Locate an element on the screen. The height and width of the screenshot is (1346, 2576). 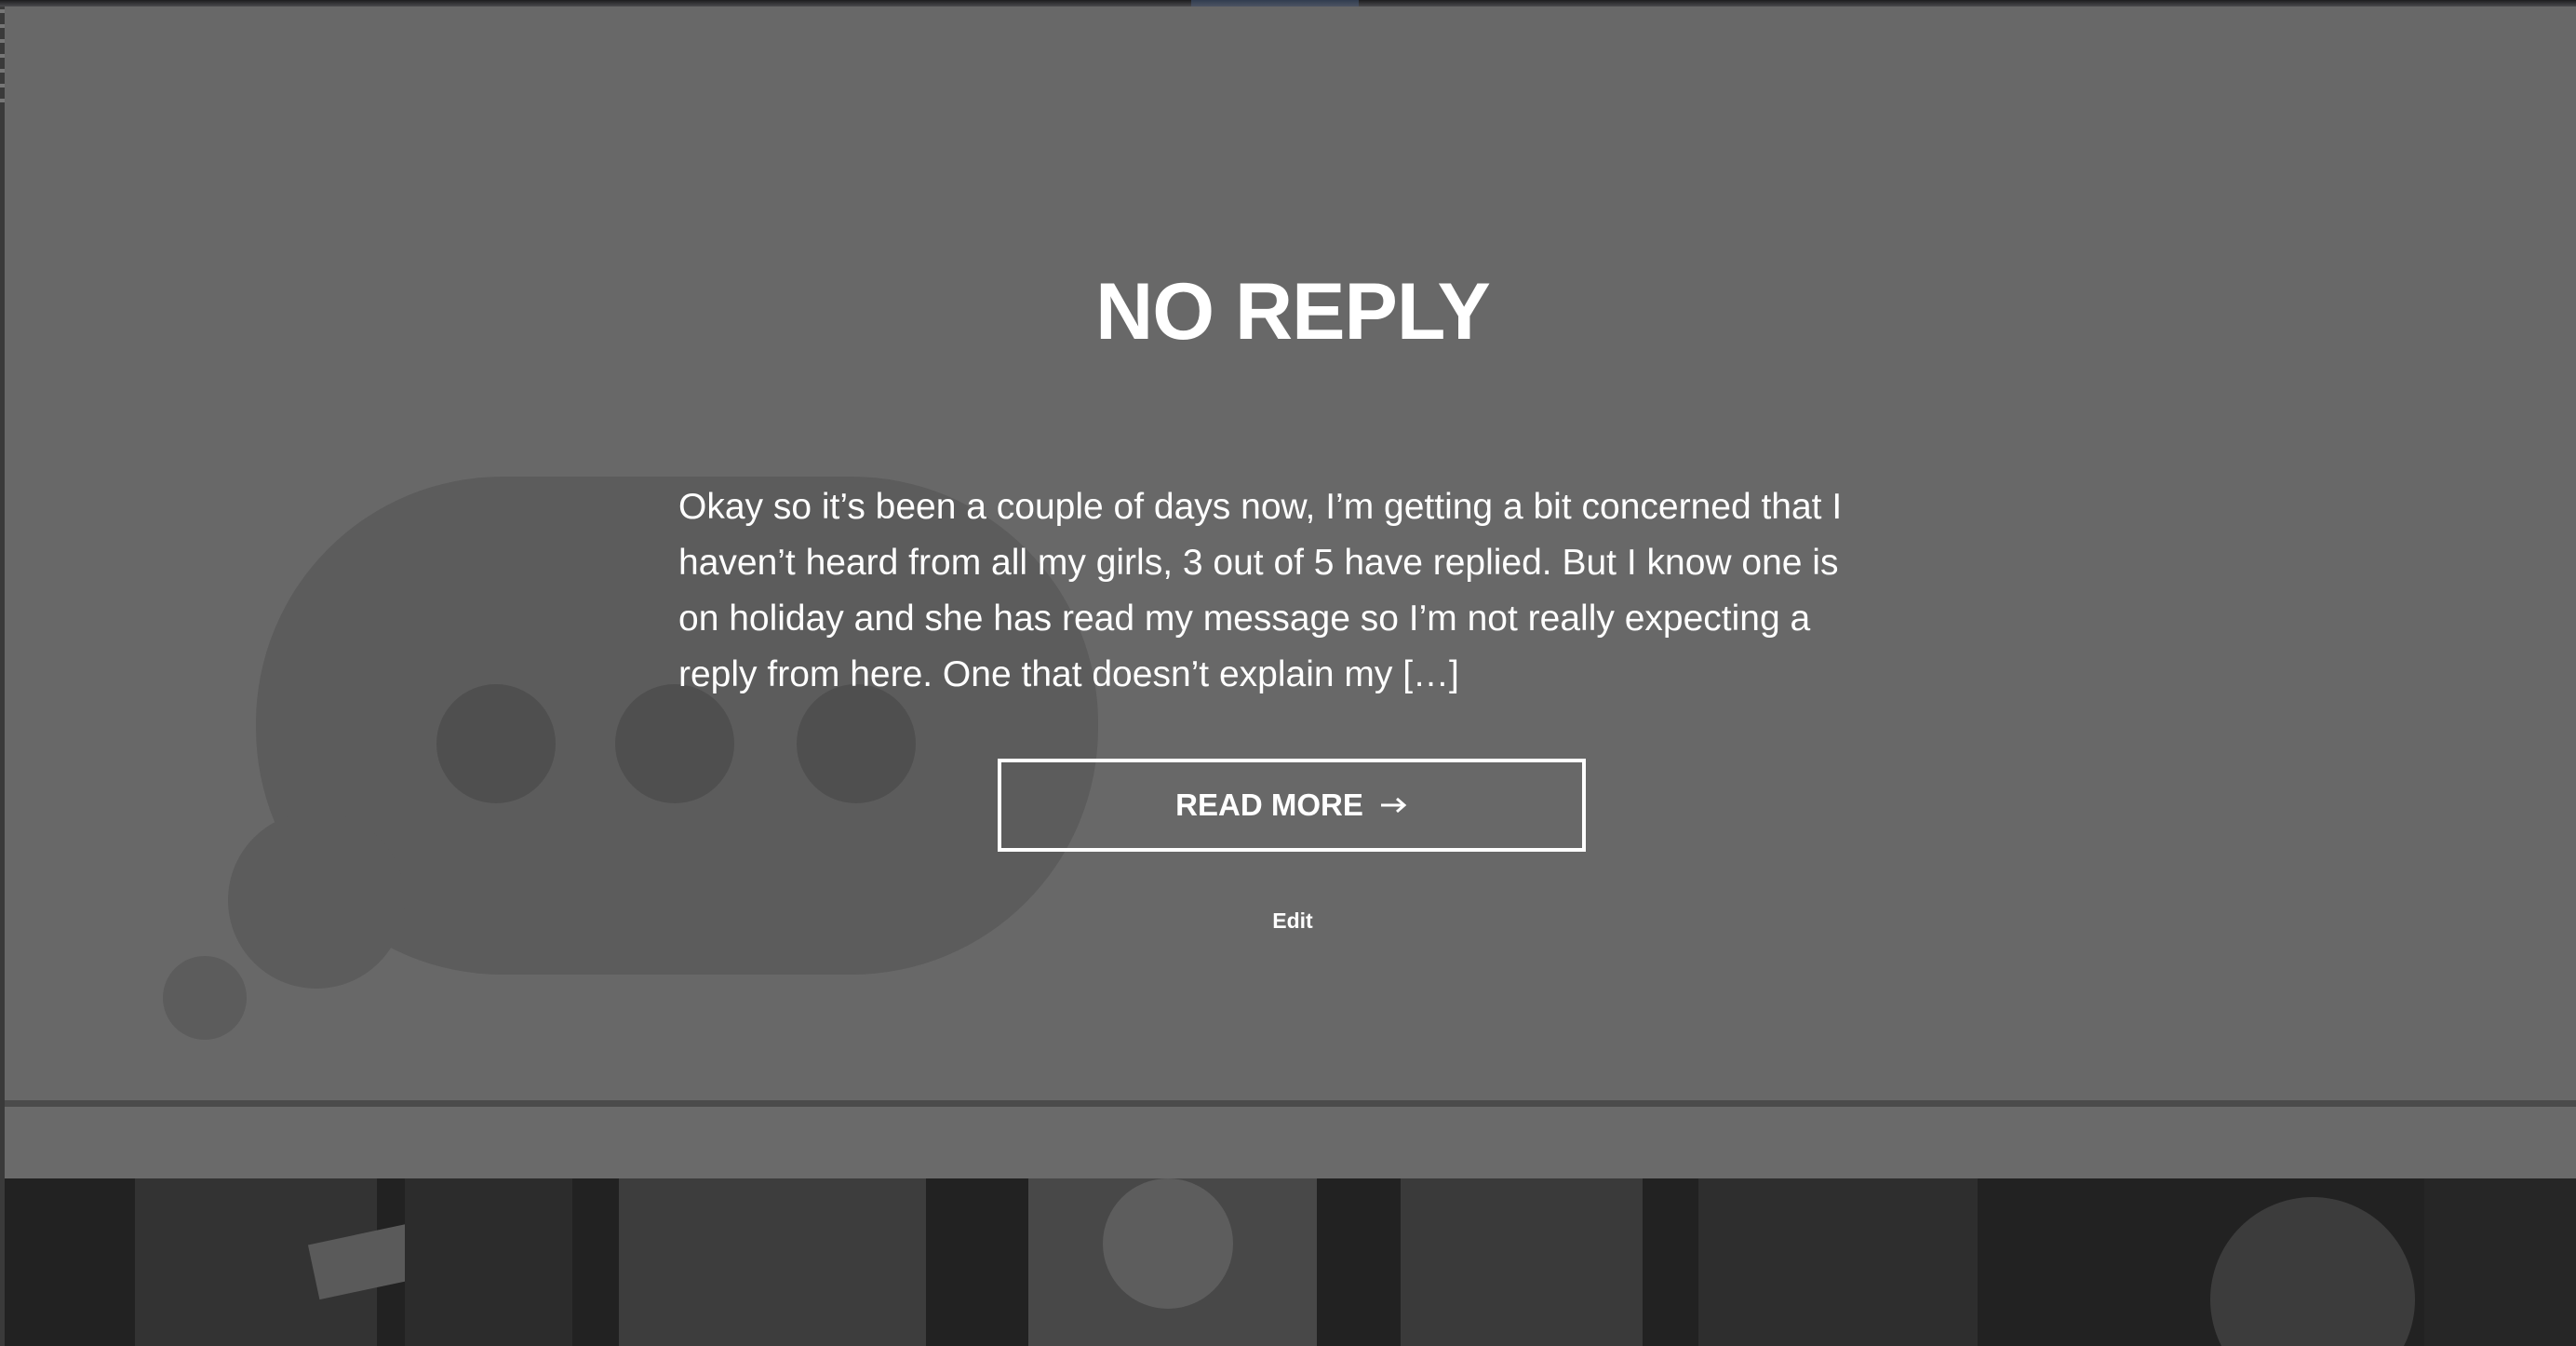
read-more-button: READ MORE is located at coordinates (1292, 805).